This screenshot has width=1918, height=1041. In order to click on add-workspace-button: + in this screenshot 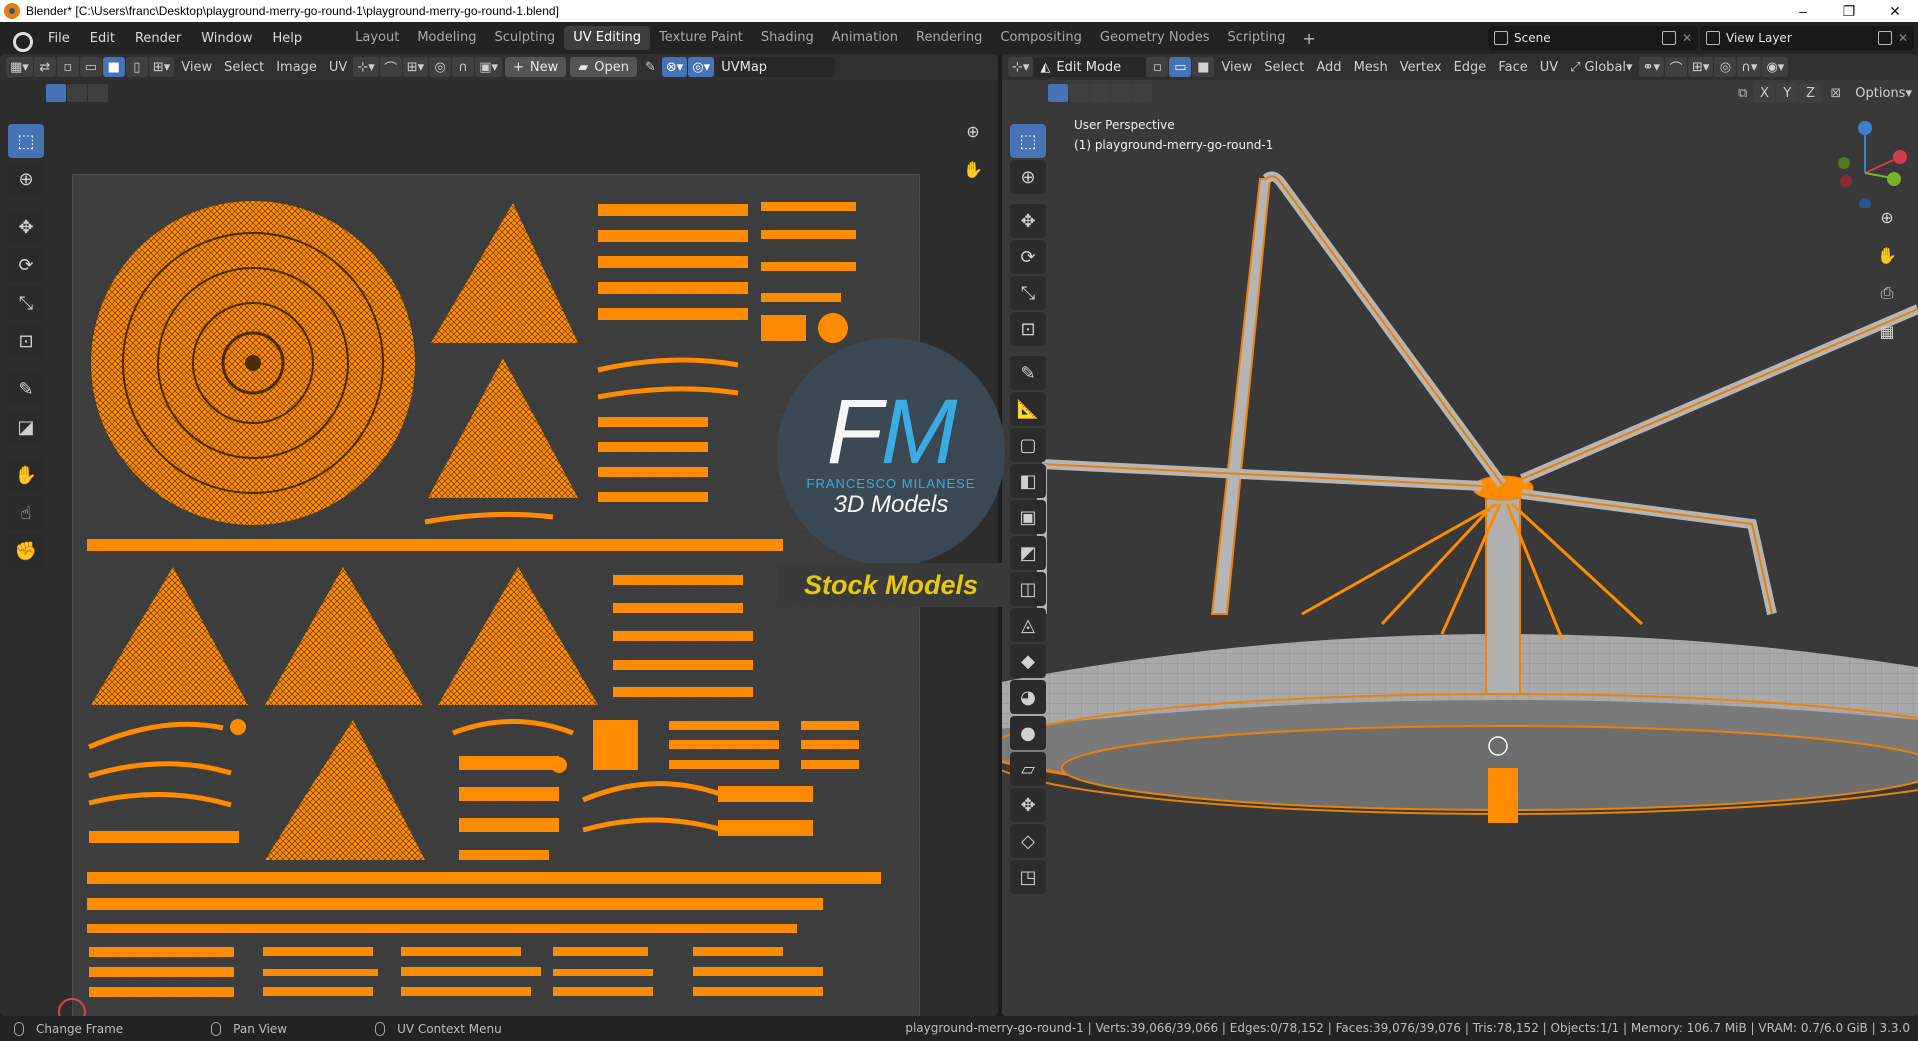, I will do `click(1308, 38)`.